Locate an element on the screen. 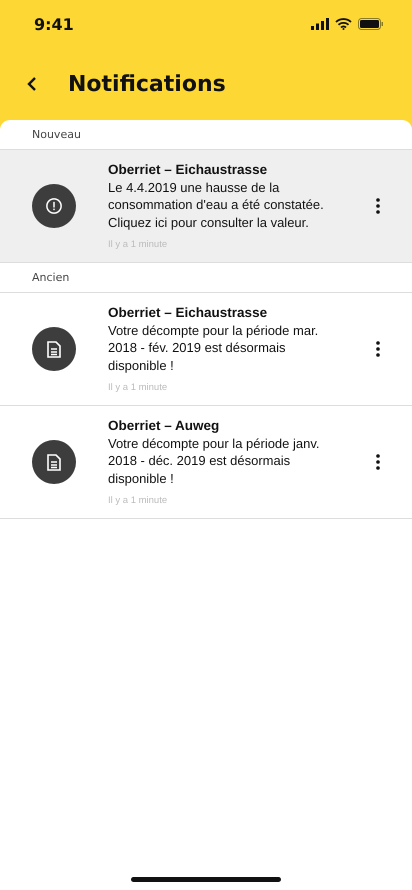  notification-title: Oberriet – Auweg is located at coordinates (164, 425).